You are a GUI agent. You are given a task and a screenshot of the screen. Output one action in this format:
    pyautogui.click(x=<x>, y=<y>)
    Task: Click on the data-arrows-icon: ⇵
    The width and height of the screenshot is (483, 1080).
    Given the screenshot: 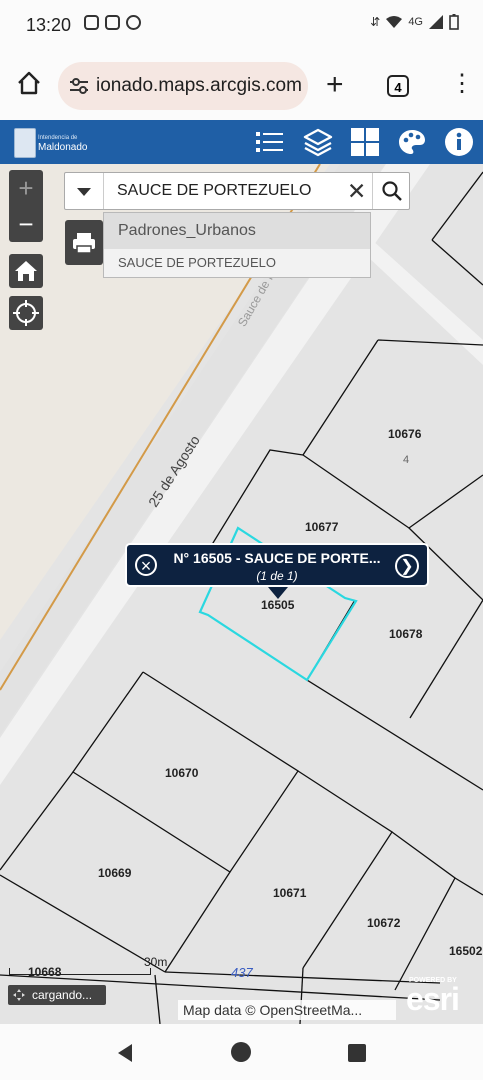 What is the action you would take?
    pyautogui.click(x=375, y=22)
    